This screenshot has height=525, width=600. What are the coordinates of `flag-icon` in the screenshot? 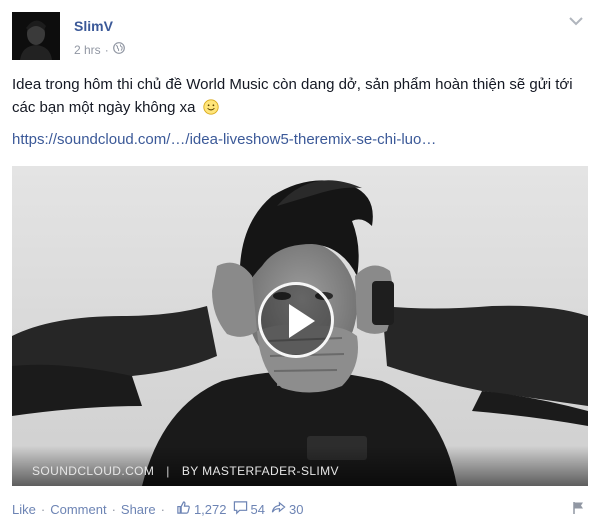 It's located at (579, 508).